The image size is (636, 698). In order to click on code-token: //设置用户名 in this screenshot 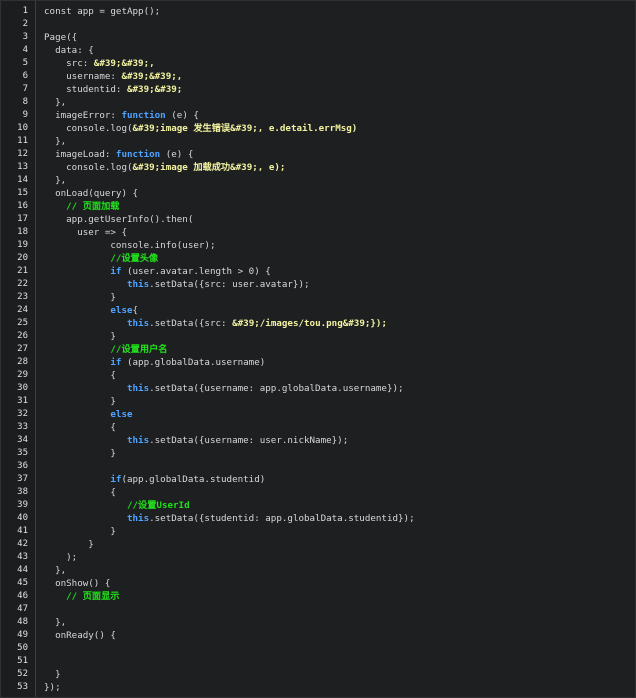, I will do `click(106, 349)`.